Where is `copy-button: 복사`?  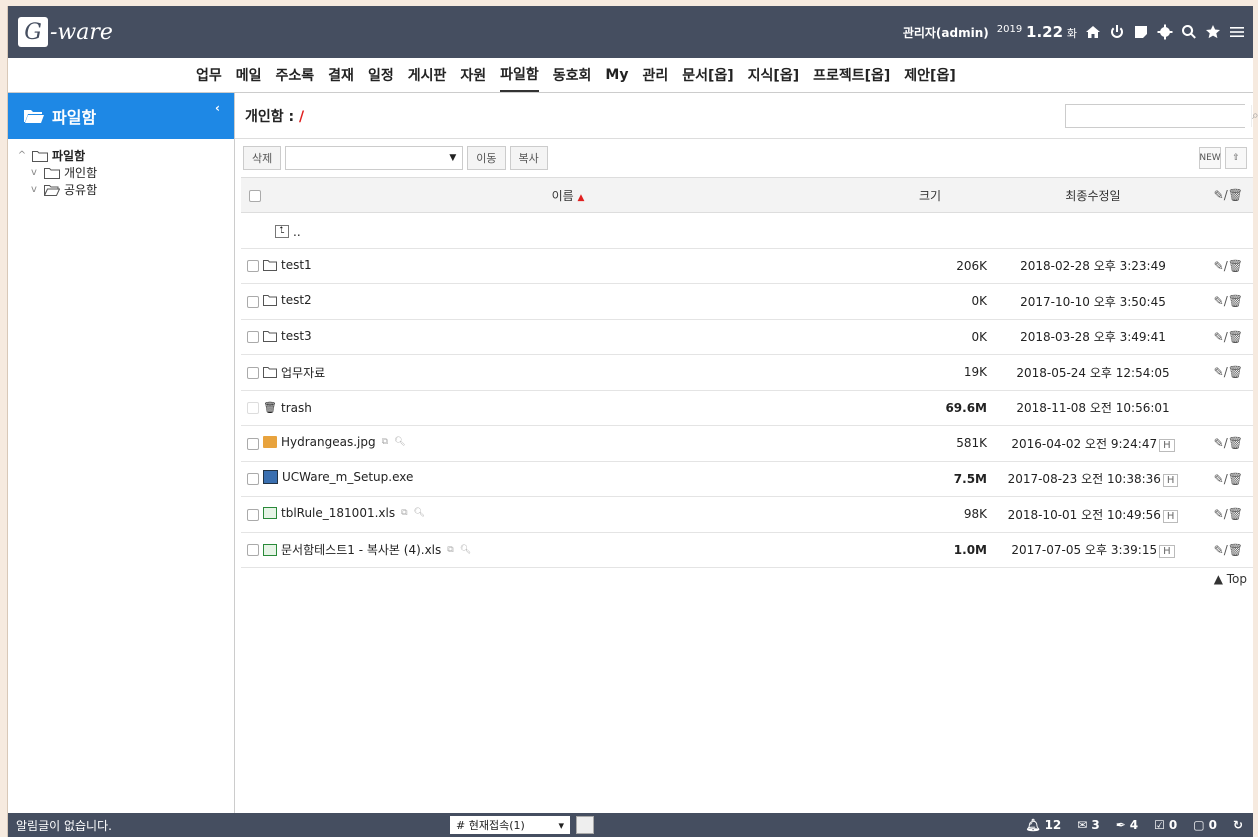
copy-button: 복사 is located at coordinates (528, 158).